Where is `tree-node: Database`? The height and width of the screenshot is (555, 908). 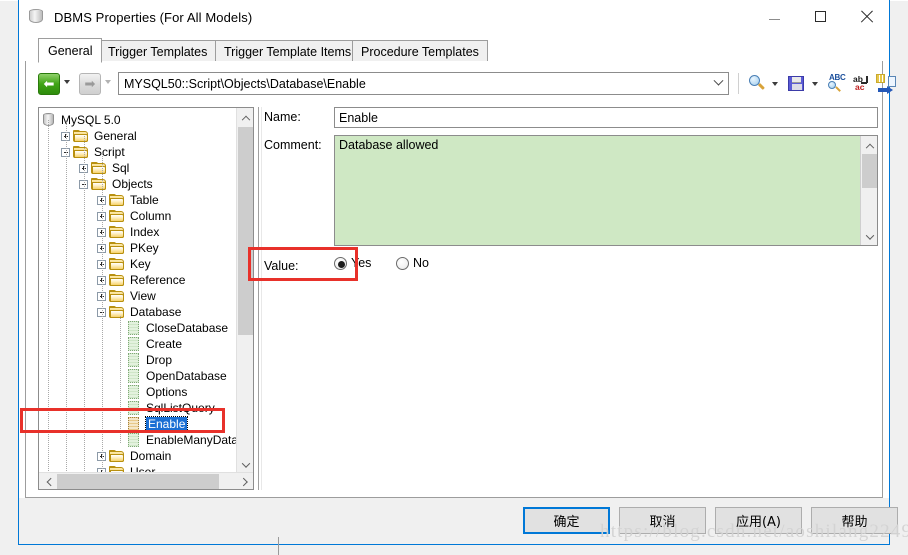 tree-node: Database is located at coordinates (139, 312).